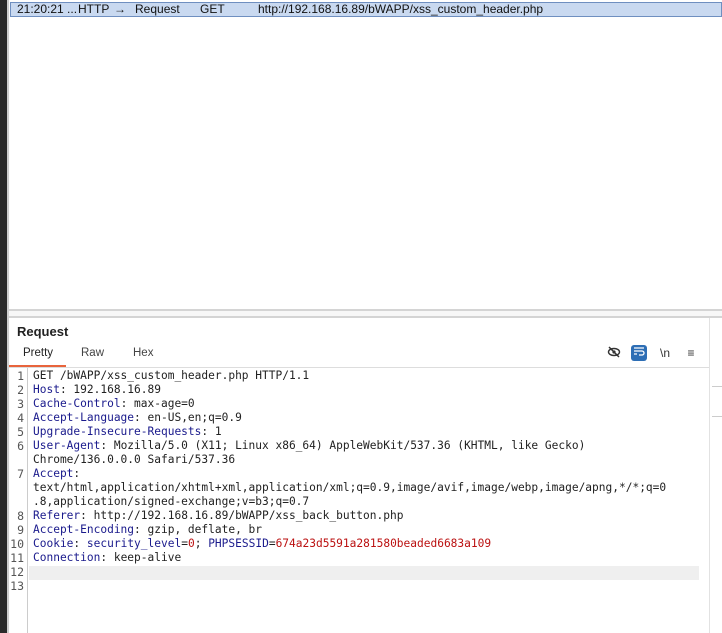 This screenshot has height=633, width=722. Describe the element at coordinates (20, 530) in the screenshot. I see `line-number: 9` at that location.